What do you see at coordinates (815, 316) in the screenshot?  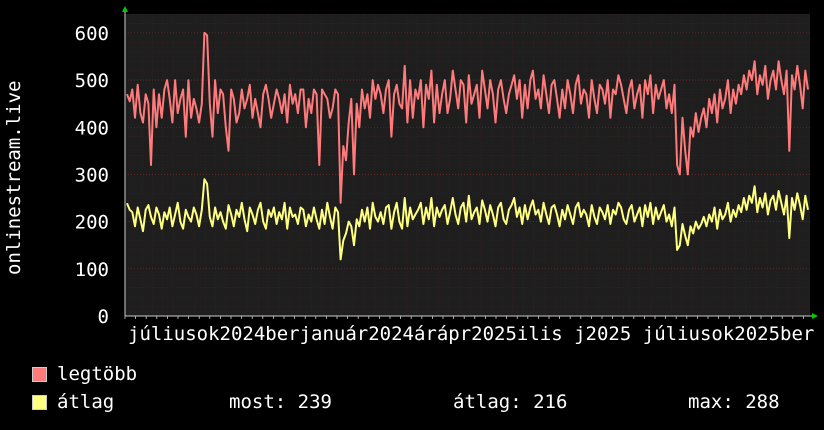 I see `x-axis-arrow` at bounding box center [815, 316].